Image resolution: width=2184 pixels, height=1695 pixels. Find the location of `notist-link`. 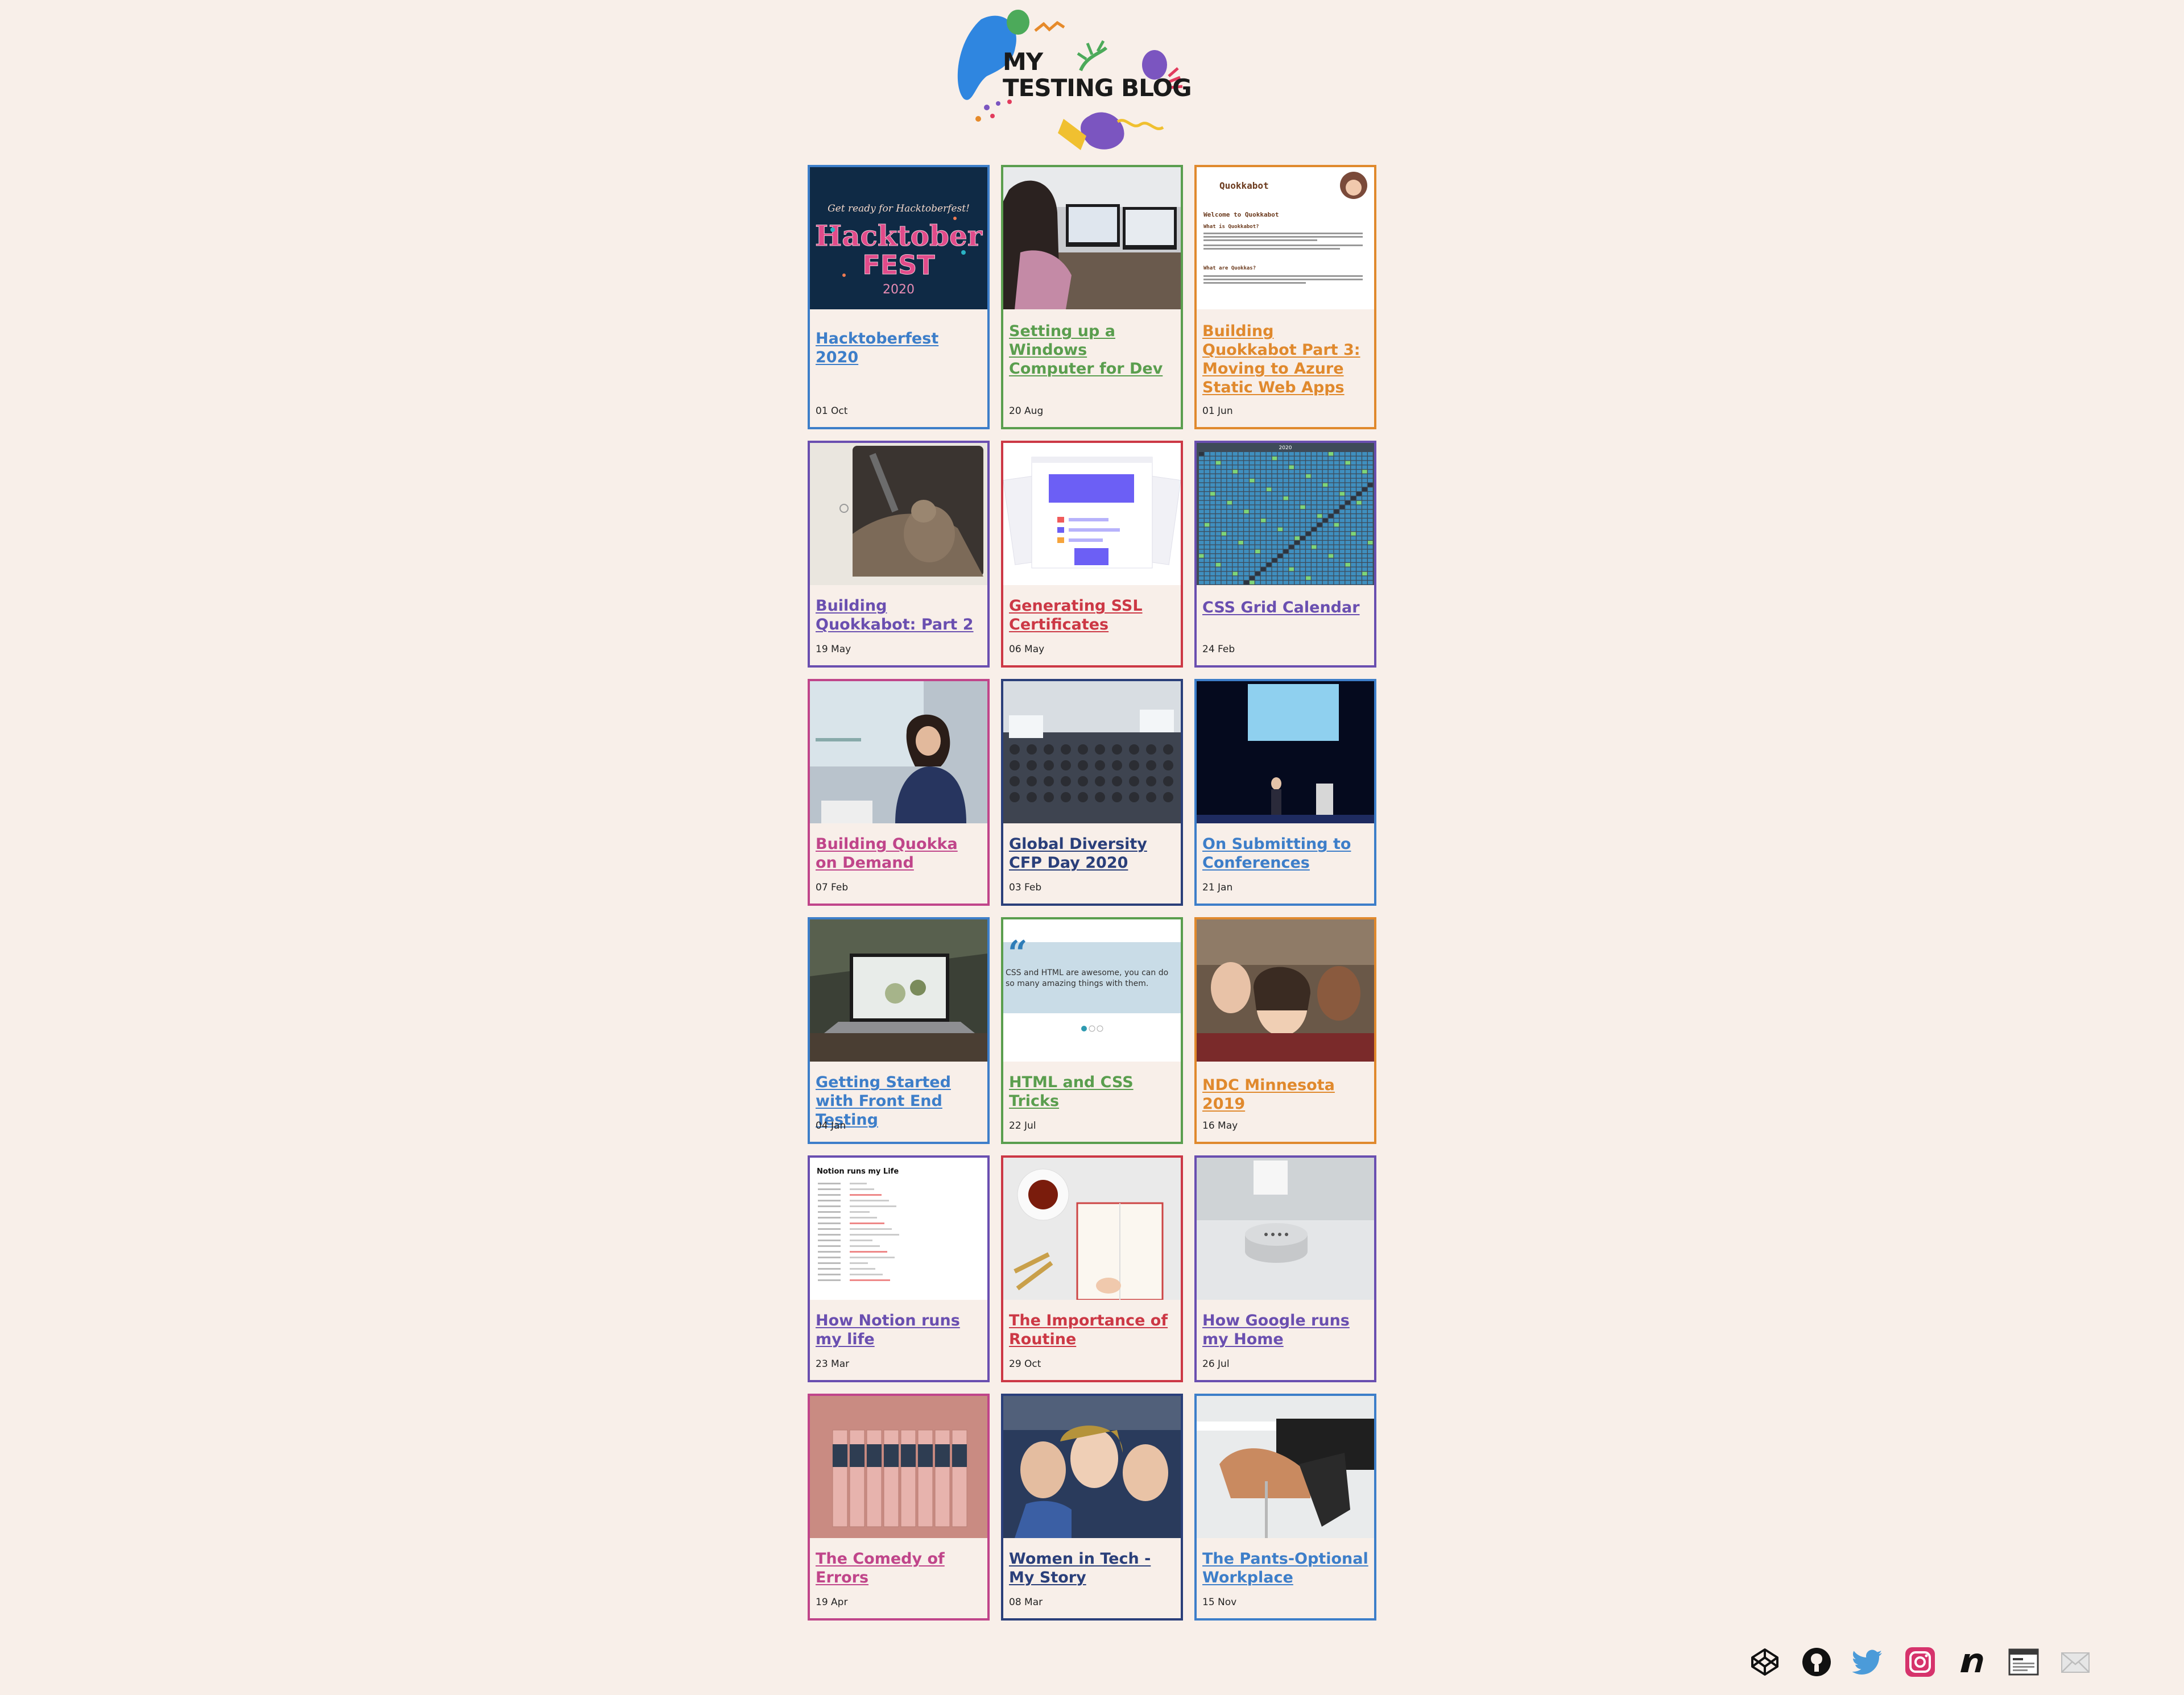

notist-link is located at coordinates (1972, 1662).